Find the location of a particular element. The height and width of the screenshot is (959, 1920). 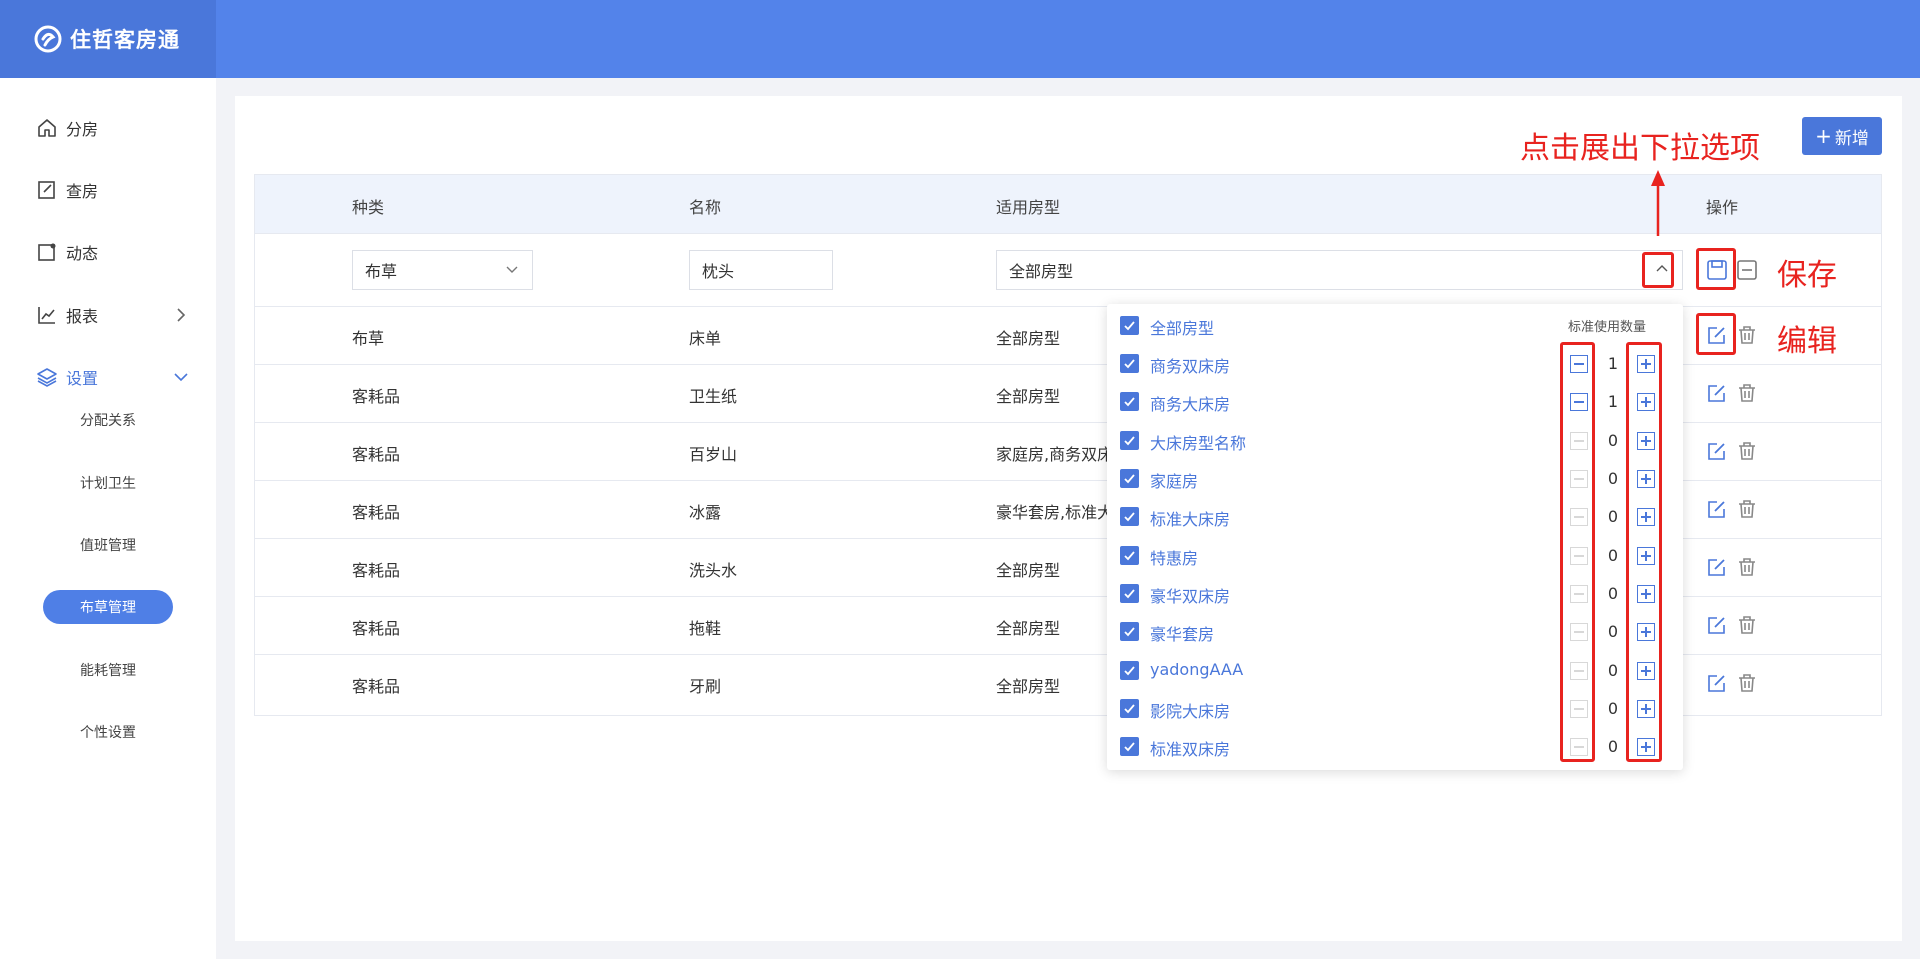

top-bar is located at coordinates (960, 39).